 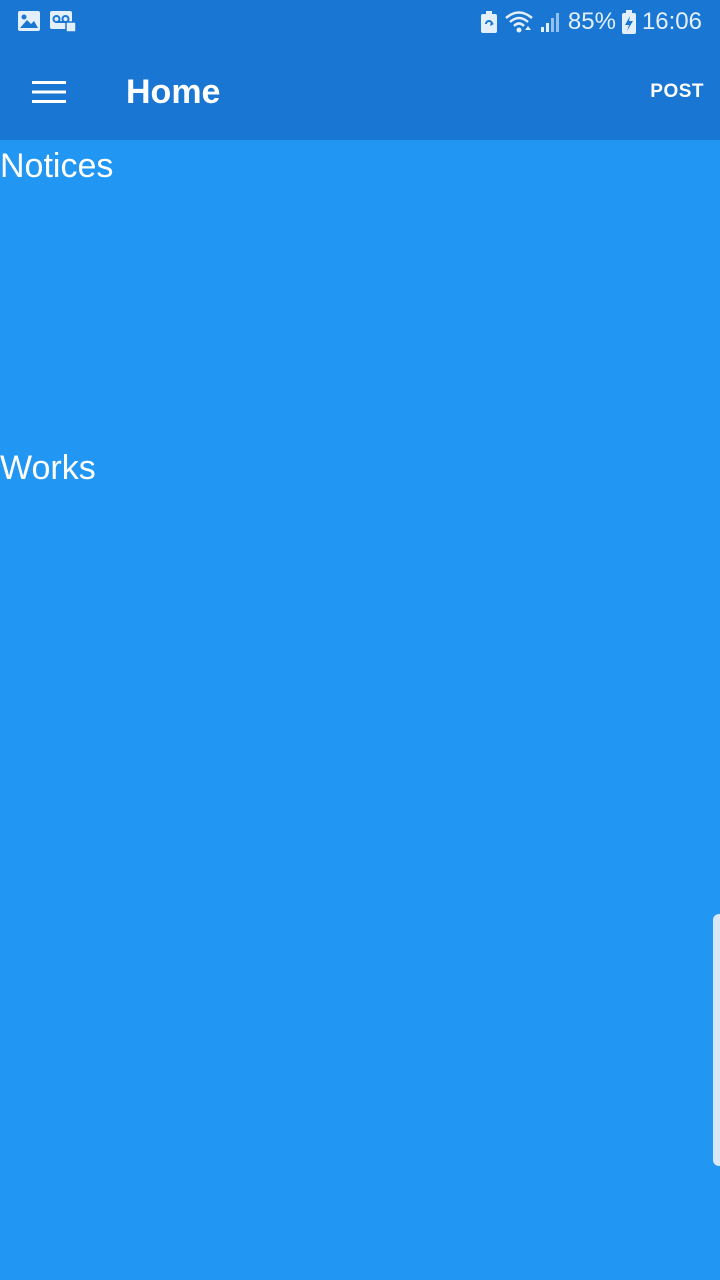 What do you see at coordinates (57, 166) in the screenshot?
I see `notices-heading: Notices` at bounding box center [57, 166].